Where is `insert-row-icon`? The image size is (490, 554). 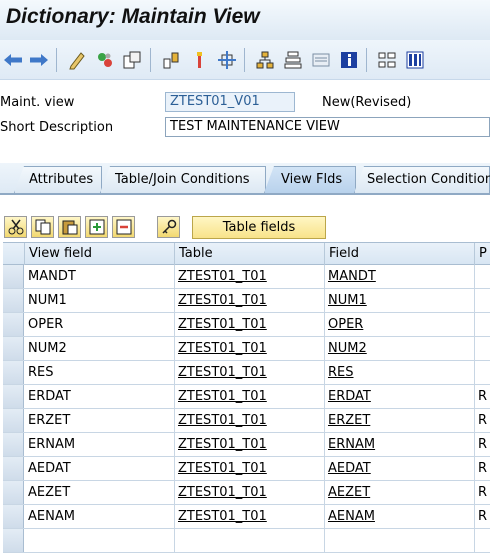
insert-row-icon is located at coordinates (96, 227).